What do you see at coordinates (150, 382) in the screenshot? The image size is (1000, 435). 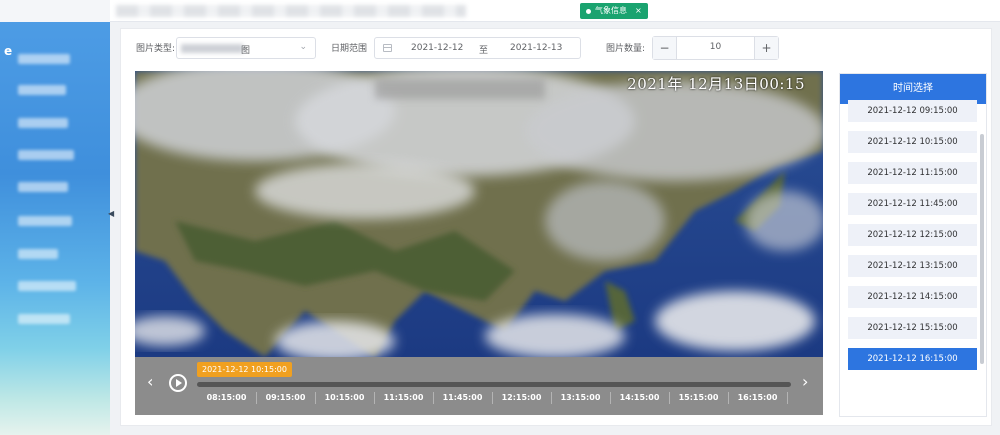 I see `previous-arrow-icon: ‹` at bounding box center [150, 382].